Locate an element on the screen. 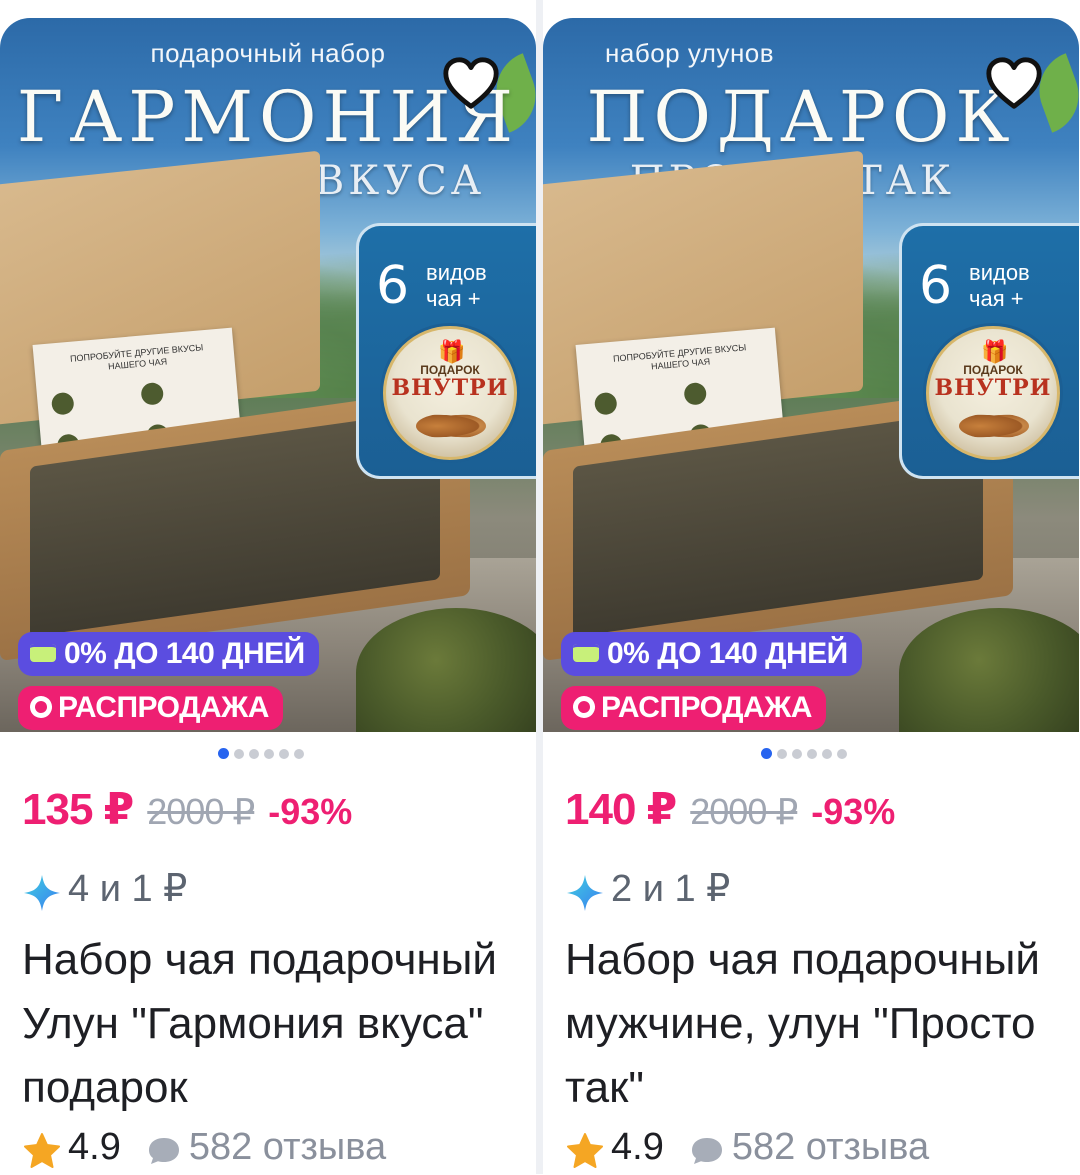  card-divider is located at coordinates (539, 587).